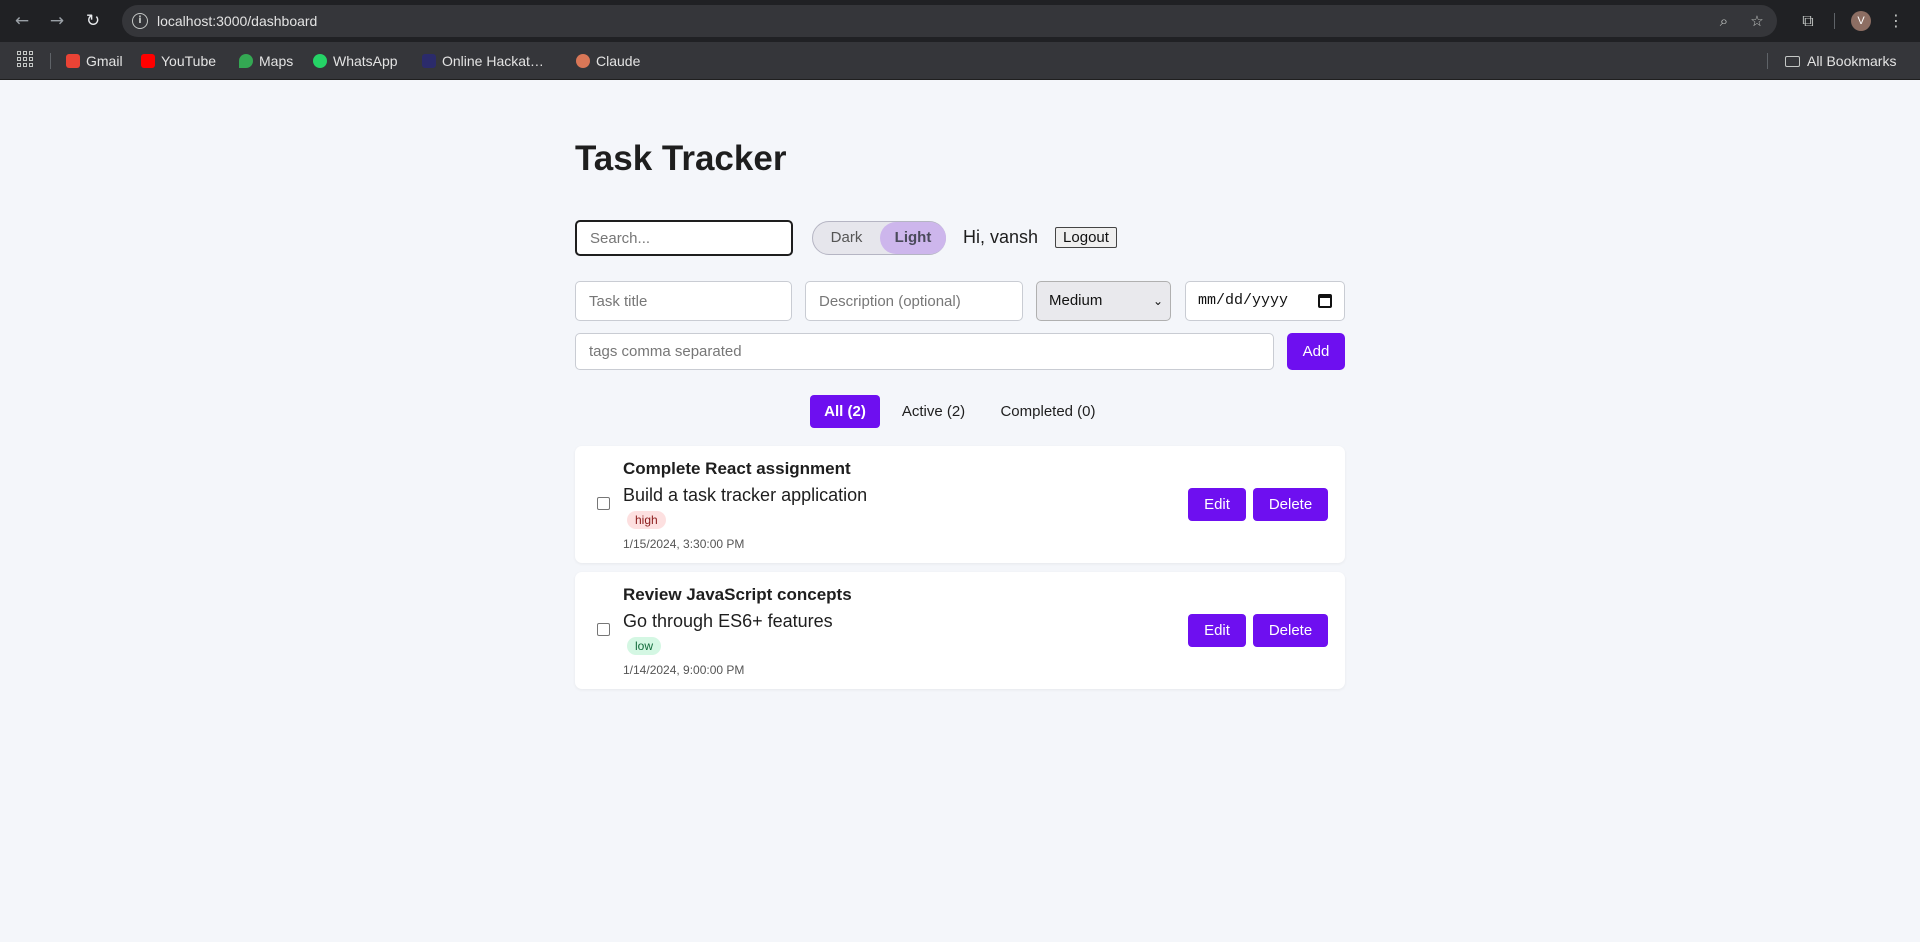 This screenshot has height=942, width=1920. What do you see at coordinates (684, 238) in the screenshot?
I see `search-input` at bounding box center [684, 238].